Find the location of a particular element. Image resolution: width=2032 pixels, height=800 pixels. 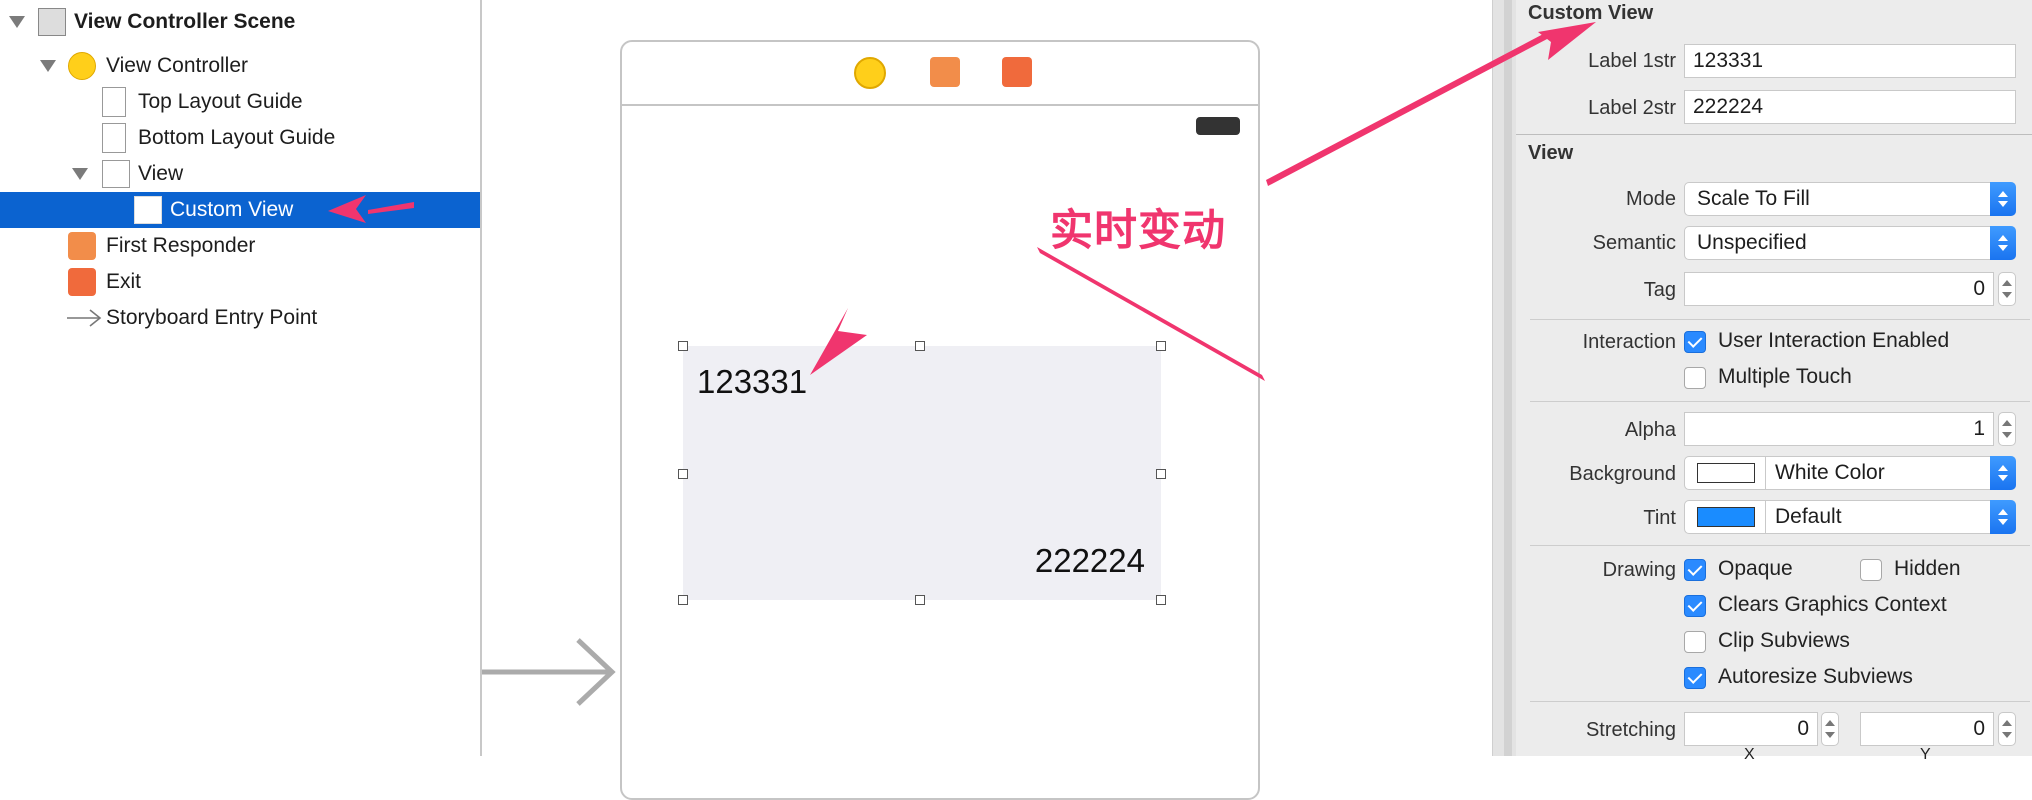

arrow-to-inspector-head is located at coordinates (1567, 41).